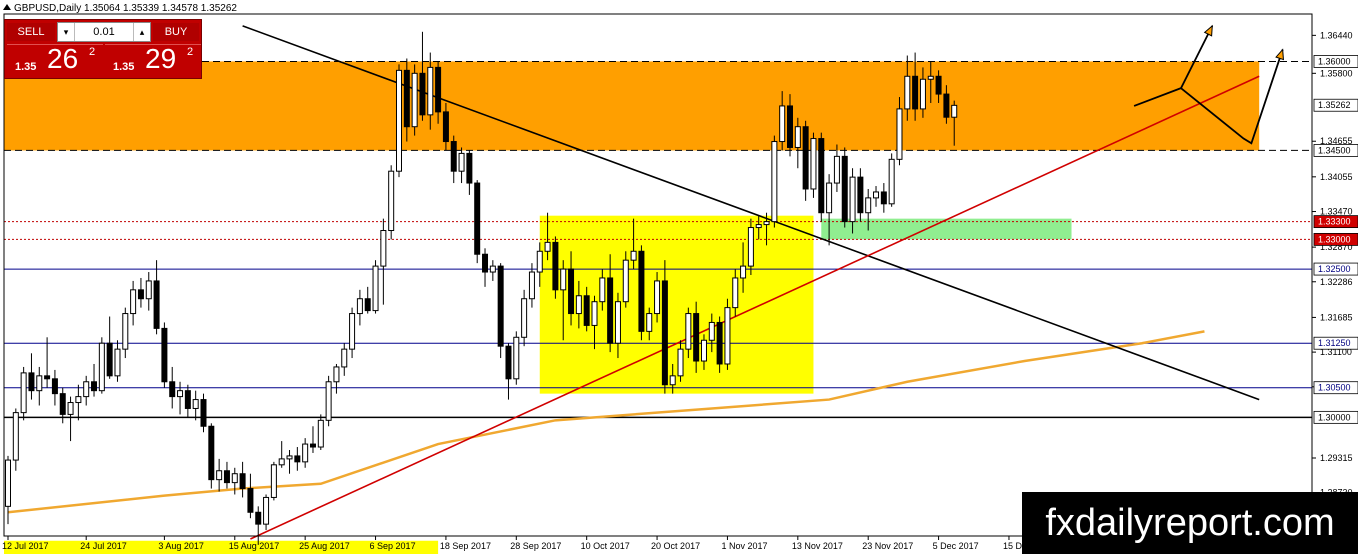  I want to click on x-tick-label: 3 Aug 2017, so click(181, 546).